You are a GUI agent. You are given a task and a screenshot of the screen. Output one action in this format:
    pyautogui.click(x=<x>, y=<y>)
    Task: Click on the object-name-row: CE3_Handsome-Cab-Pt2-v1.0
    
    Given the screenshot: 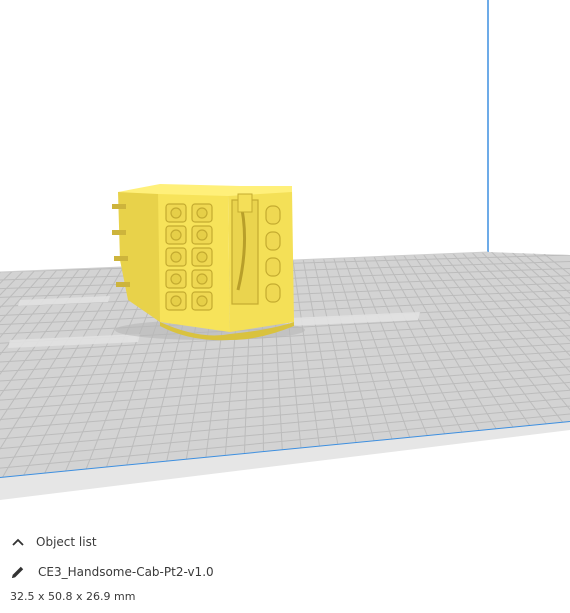 What is the action you would take?
    pyautogui.click(x=112, y=572)
    